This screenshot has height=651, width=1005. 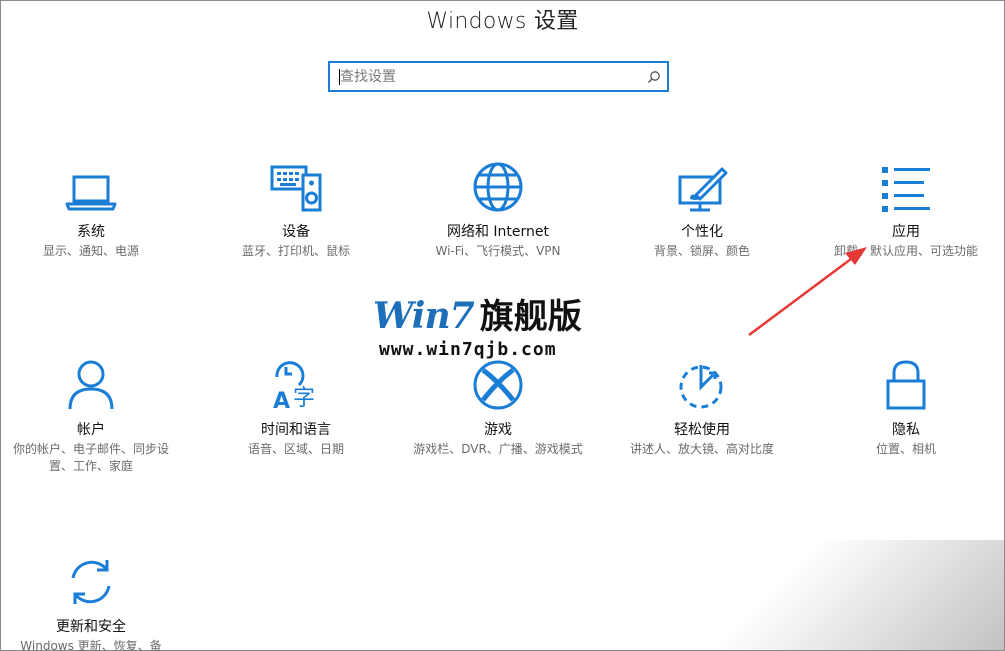 What do you see at coordinates (468, 349) in the screenshot?
I see `watermark-url: www.win7qjb.com` at bounding box center [468, 349].